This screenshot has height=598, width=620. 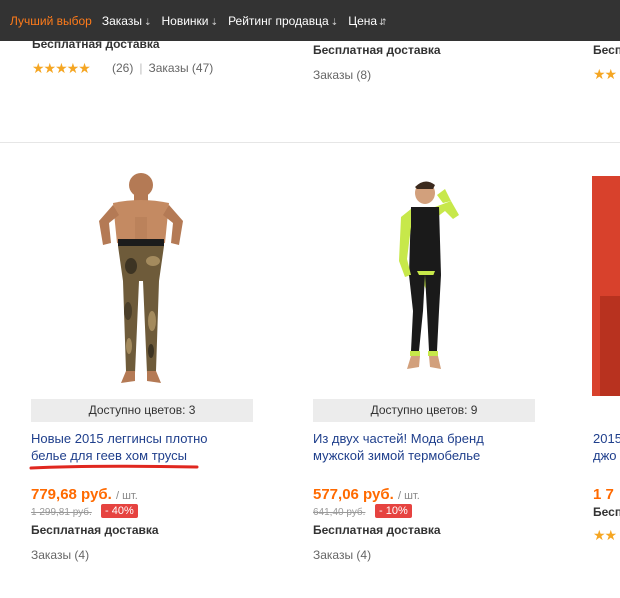 I want to click on title-line: Из двух частей! Мода бренд, so click(x=398, y=438).